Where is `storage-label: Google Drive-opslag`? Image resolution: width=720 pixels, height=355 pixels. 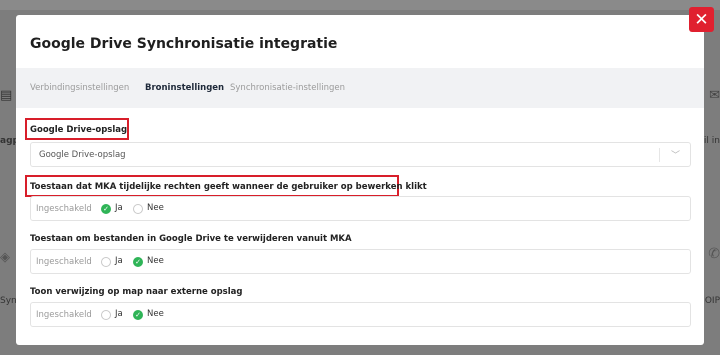 storage-label: Google Drive-opslag is located at coordinates (79, 130).